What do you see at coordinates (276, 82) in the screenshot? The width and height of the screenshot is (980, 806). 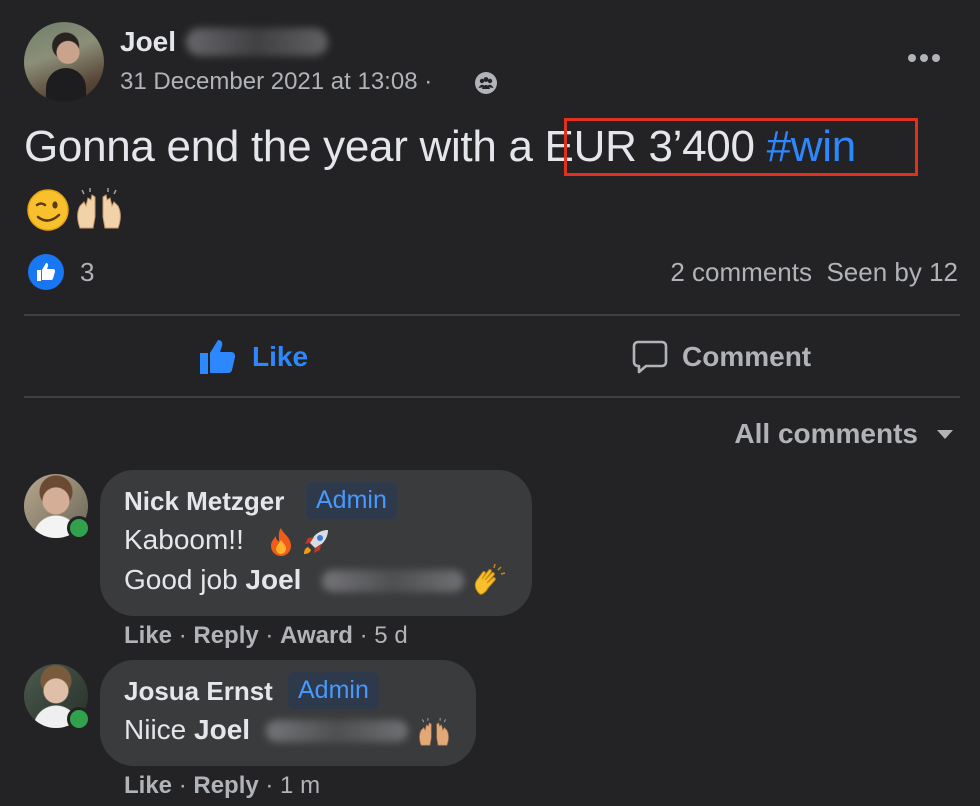 I see `post-timestamp: 31 December 2021 at 13:08 ·` at bounding box center [276, 82].